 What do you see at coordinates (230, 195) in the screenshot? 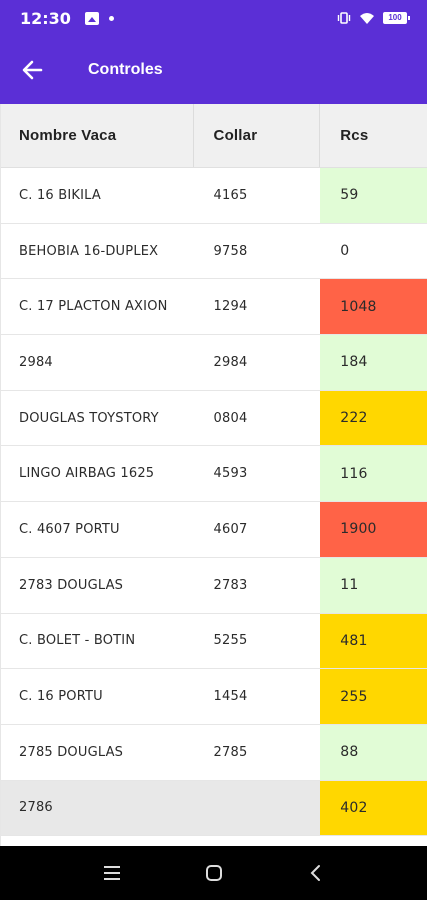
I see `collar-number: 4165` at bounding box center [230, 195].